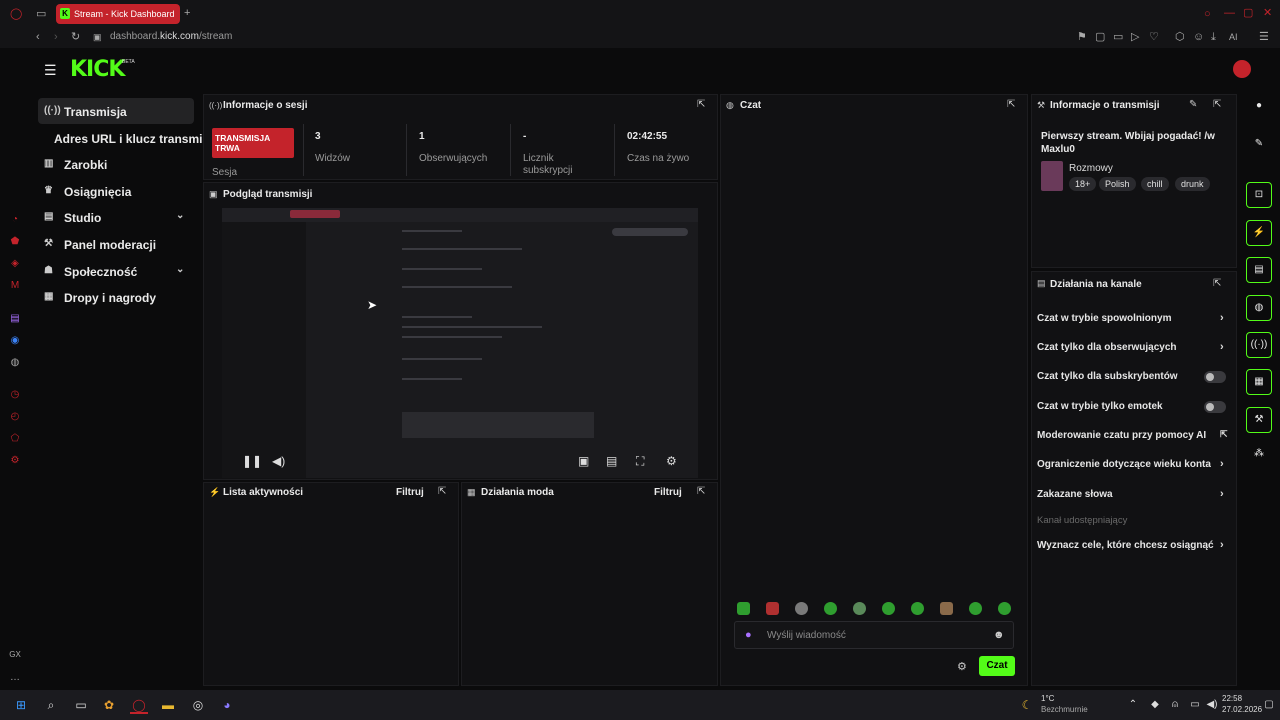  I want to click on new-tab-icon: +, so click(187, 13).